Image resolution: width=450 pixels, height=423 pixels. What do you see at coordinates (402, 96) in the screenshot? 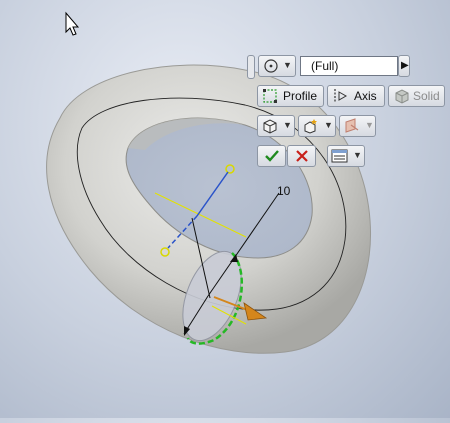
I see `solid-body-icon` at bounding box center [402, 96].